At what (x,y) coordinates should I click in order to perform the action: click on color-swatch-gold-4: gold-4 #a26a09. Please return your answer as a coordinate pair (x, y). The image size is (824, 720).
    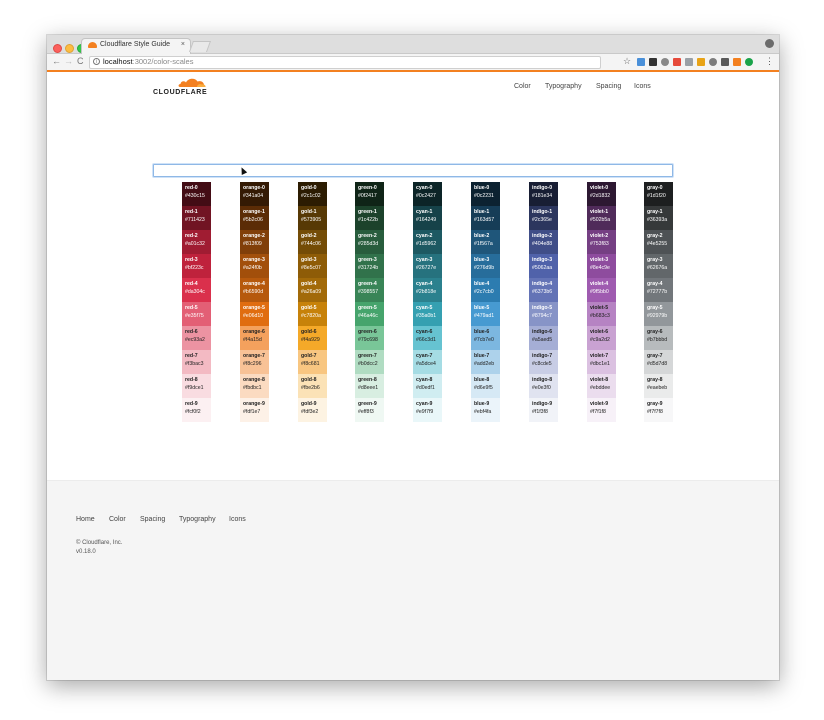
    Looking at the image, I should click on (312, 290).